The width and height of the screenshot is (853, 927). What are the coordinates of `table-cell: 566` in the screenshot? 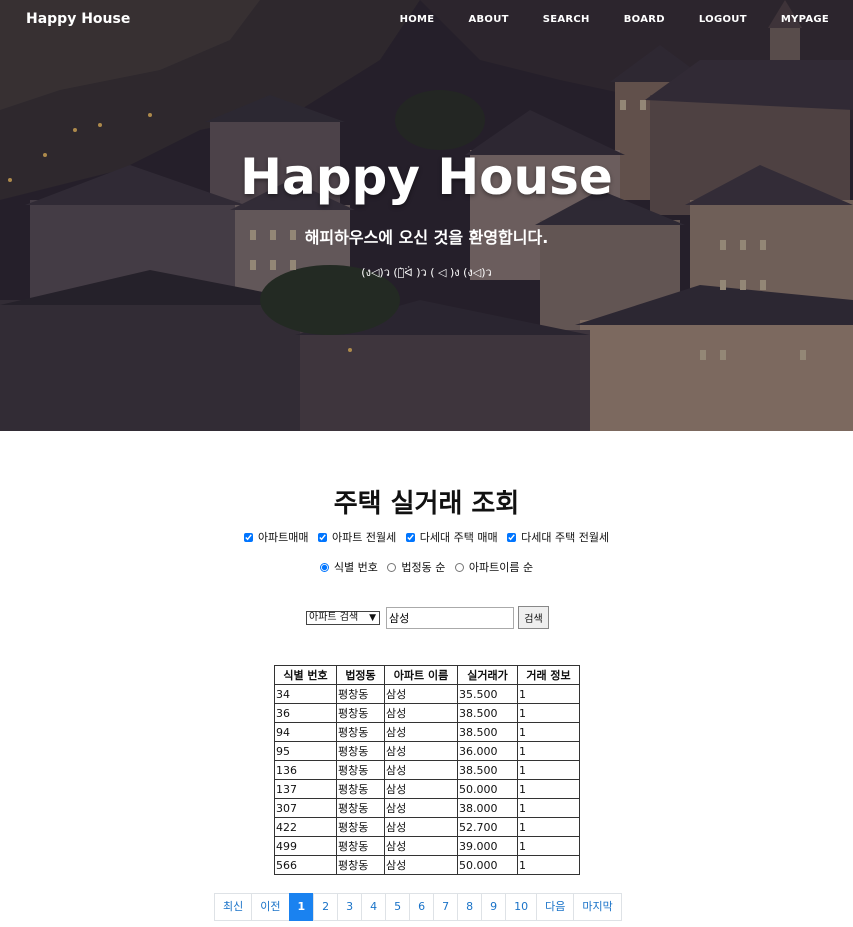 It's located at (305, 865).